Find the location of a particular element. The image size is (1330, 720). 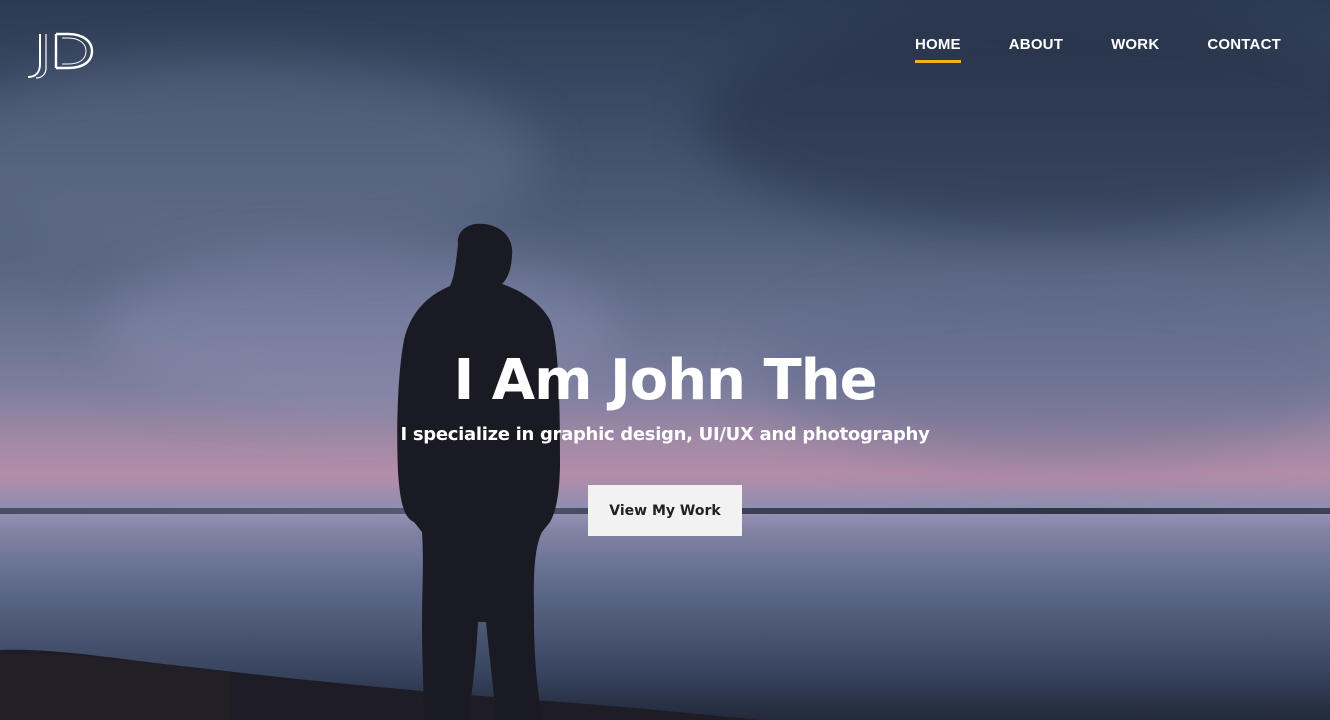

nav-item-contact: CONTACT is located at coordinates (1244, 49).